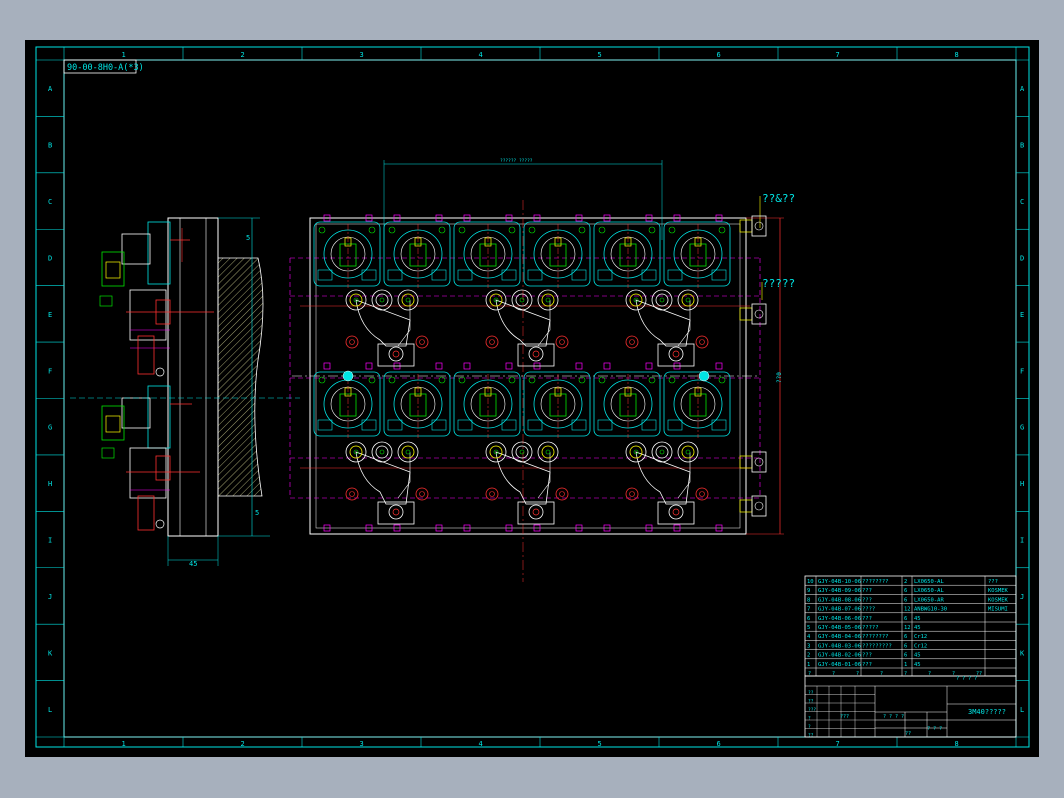  I want to click on bom-row: 6 GJY-04B-06-06??? 6 45, so click(864, 619).